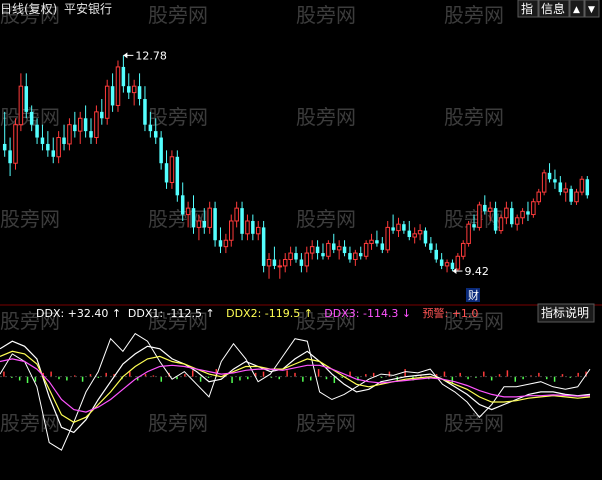  I want to click on scroll-down-button: ▼, so click(592, 9).